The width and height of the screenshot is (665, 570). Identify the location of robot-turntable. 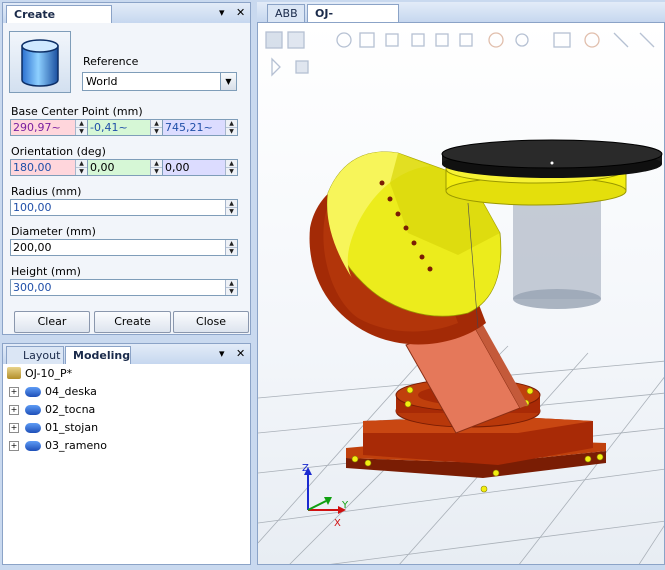
(552, 172).